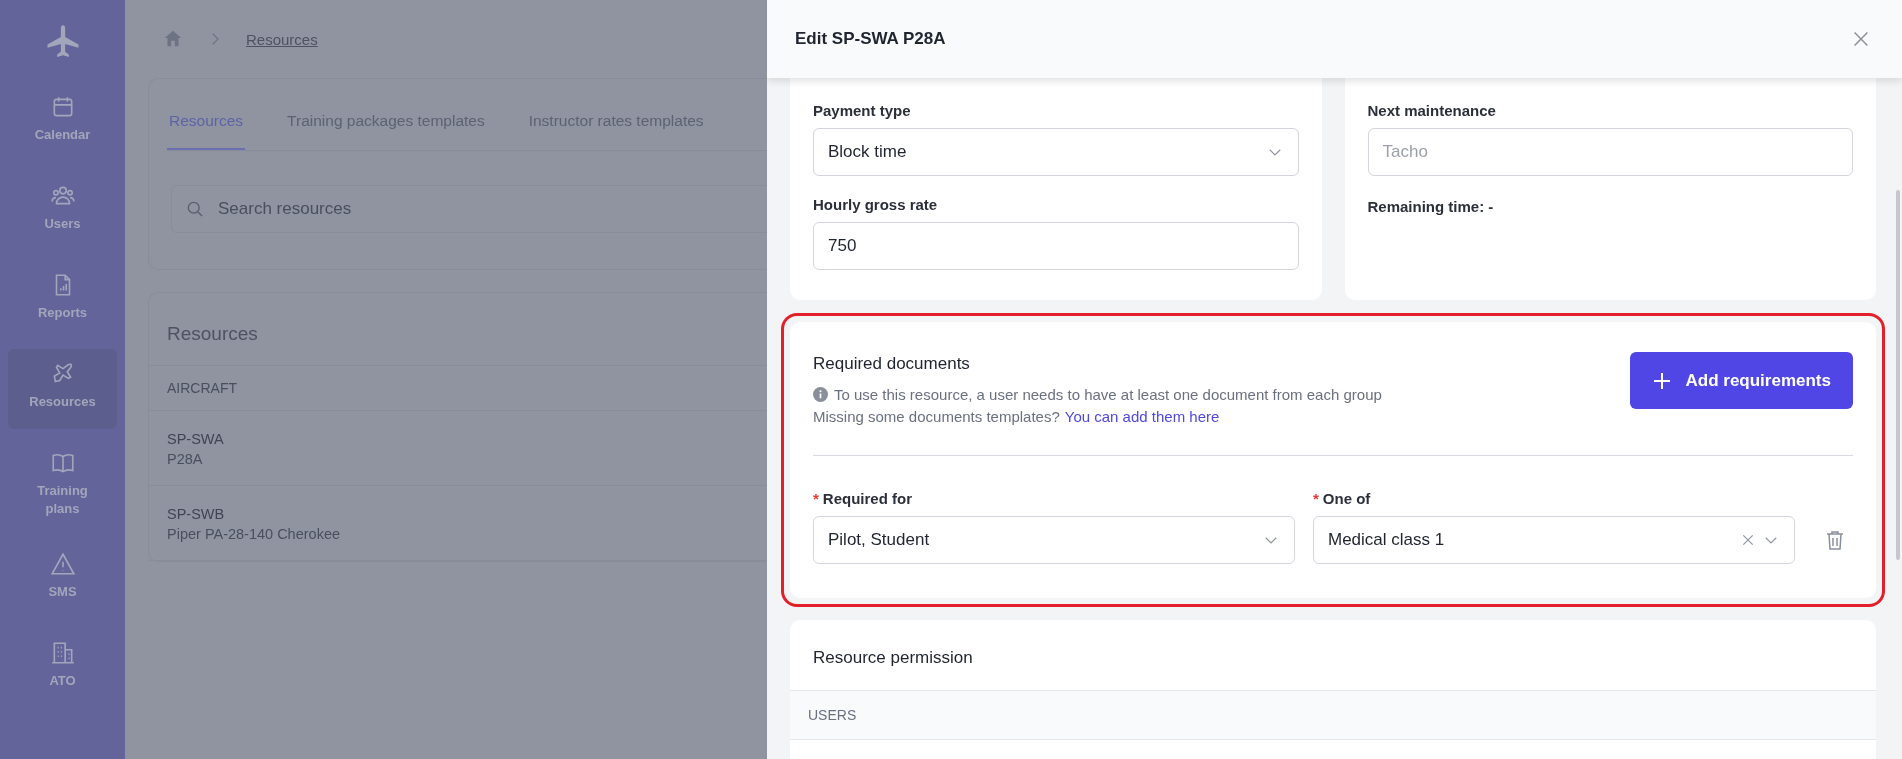 This screenshot has height=759, width=1902. I want to click on field-label: * Required for, so click(863, 498).